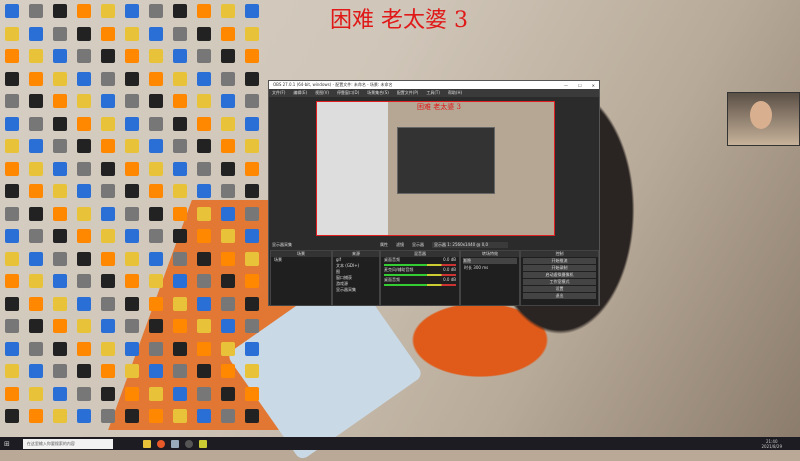 The image size is (800, 461). Describe the element at coordinates (559, 296) in the screenshot. I see `control-button: 退出` at that location.